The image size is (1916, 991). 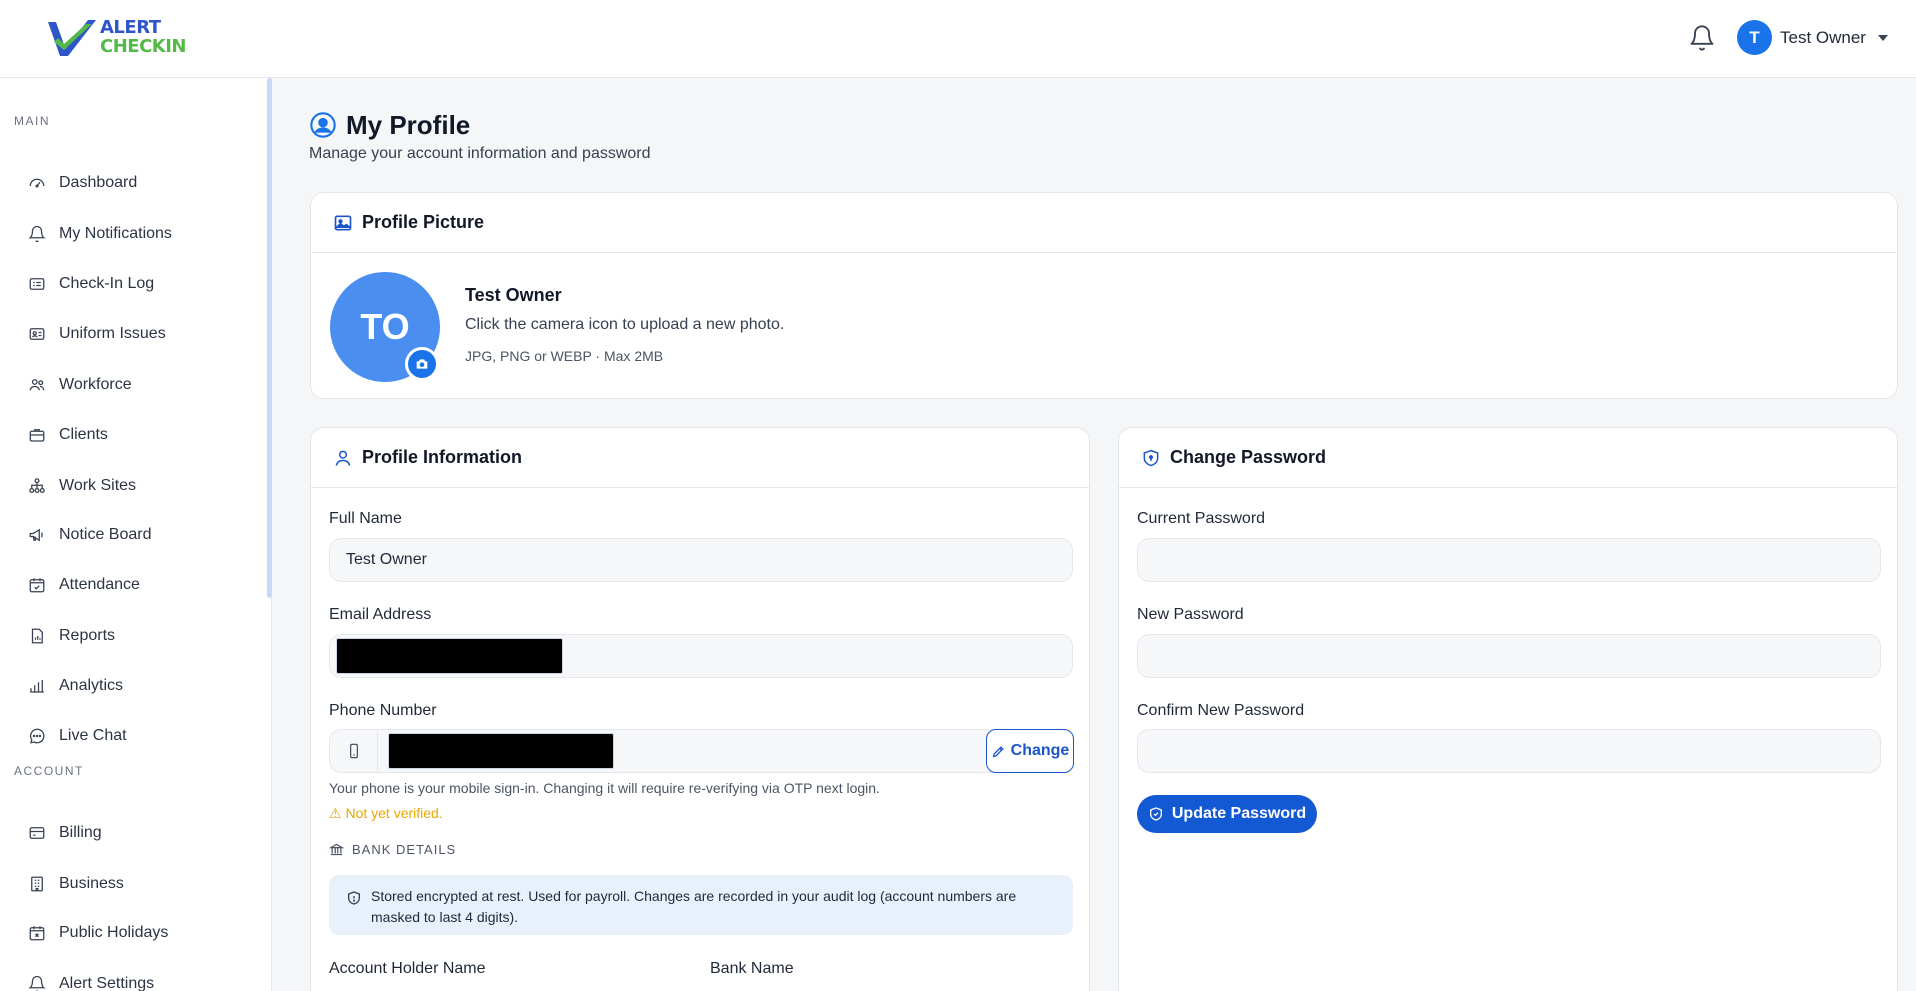 What do you see at coordinates (365, 518) in the screenshot?
I see `full-name-label: Full Name` at bounding box center [365, 518].